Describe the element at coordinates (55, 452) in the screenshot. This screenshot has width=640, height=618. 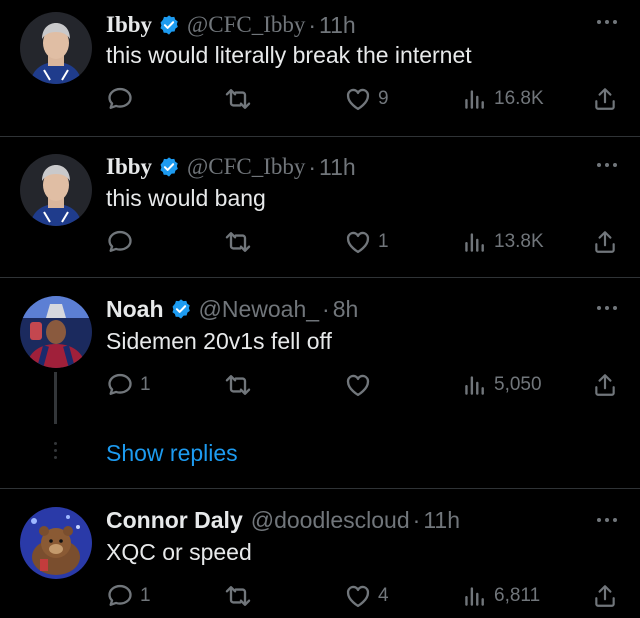
I see `thread-dots` at that location.